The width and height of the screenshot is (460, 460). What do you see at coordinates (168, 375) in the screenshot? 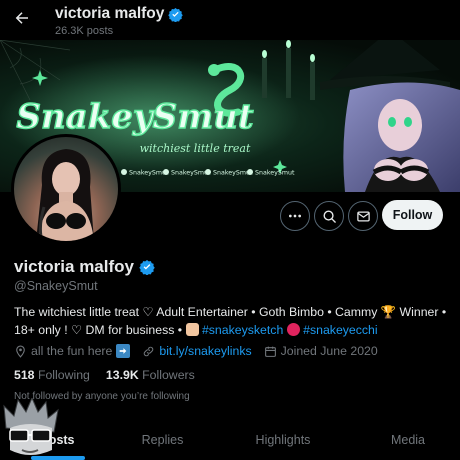
I see `followers-label: Followers` at bounding box center [168, 375].